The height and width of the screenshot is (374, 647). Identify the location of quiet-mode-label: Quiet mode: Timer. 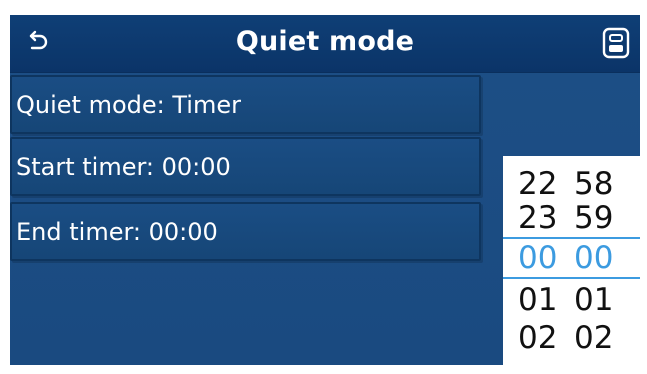
(128, 105).